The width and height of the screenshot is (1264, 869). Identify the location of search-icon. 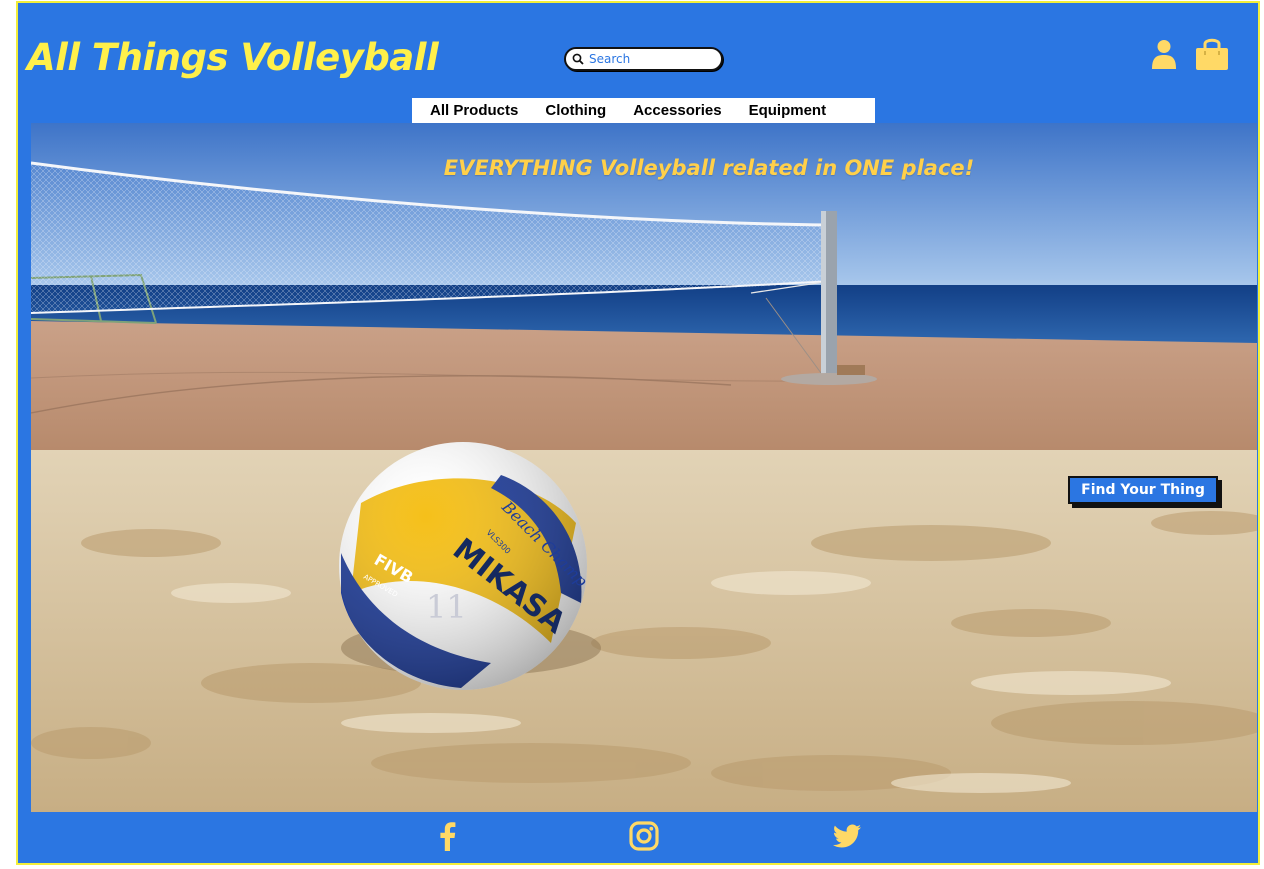
(578, 59).